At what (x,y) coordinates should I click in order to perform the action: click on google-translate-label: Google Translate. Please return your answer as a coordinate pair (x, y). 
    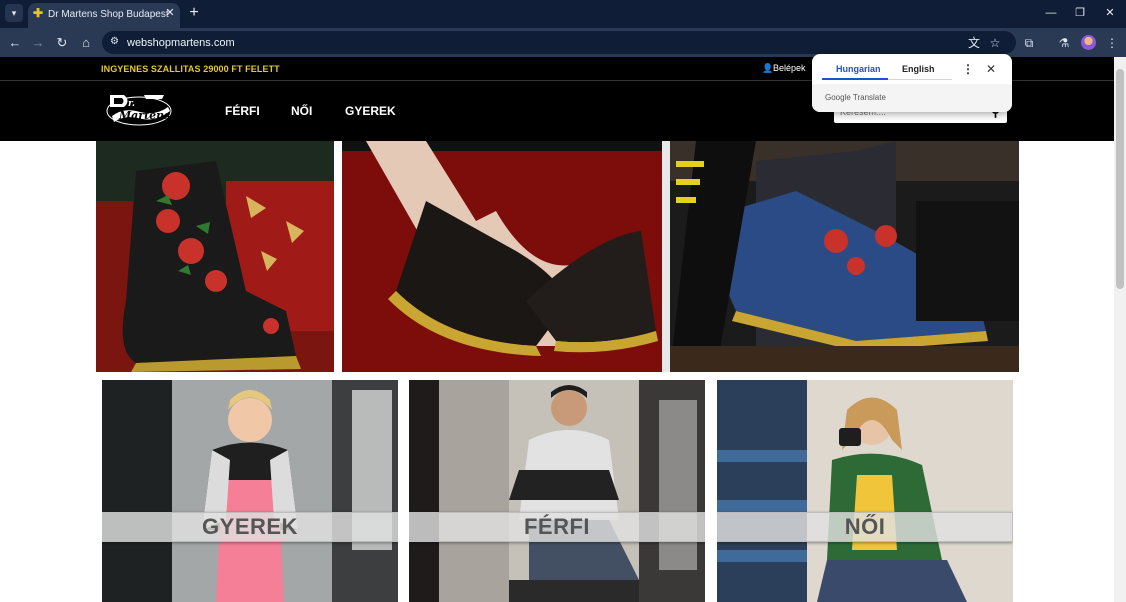
    Looking at the image, I should click on (855, 97).